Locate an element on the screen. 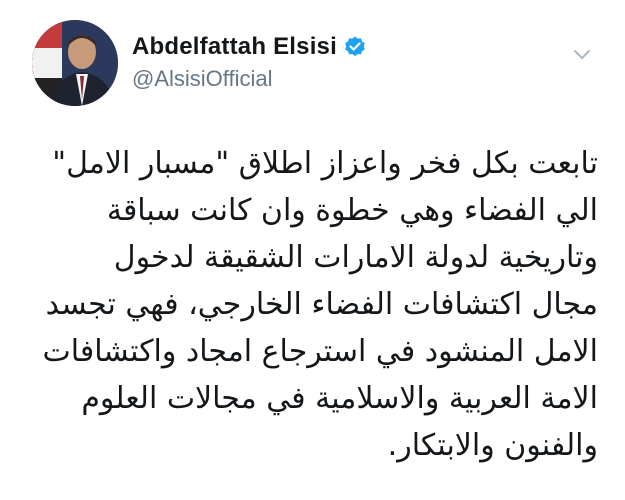 The image size is (625, 500). display-name-row: Abdelfattah Elsisi is located at coordinates (249, 47).